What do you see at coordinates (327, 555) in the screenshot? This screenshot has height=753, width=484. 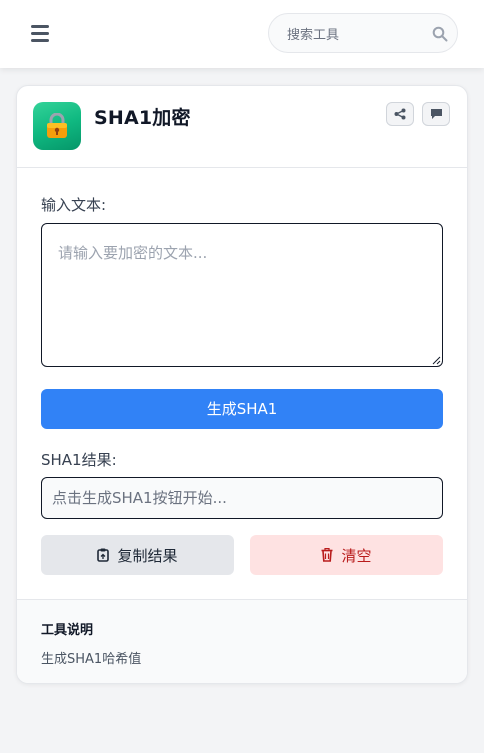 I see `trash-icon` at bounding box center [327, 555].